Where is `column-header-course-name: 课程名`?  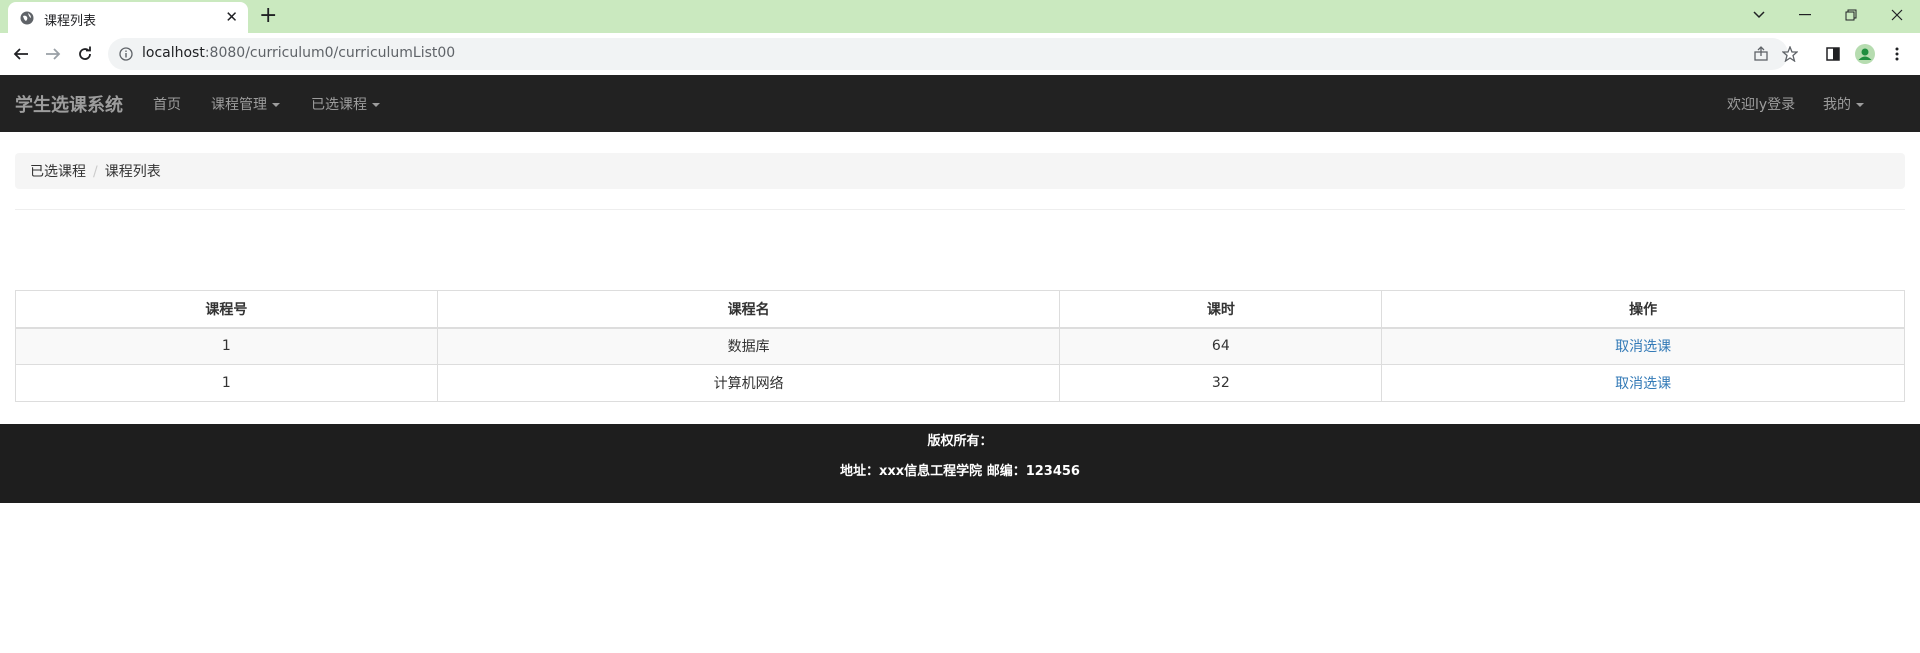
column-header-course-name: 课程名 is located at coordinates (748, 309).